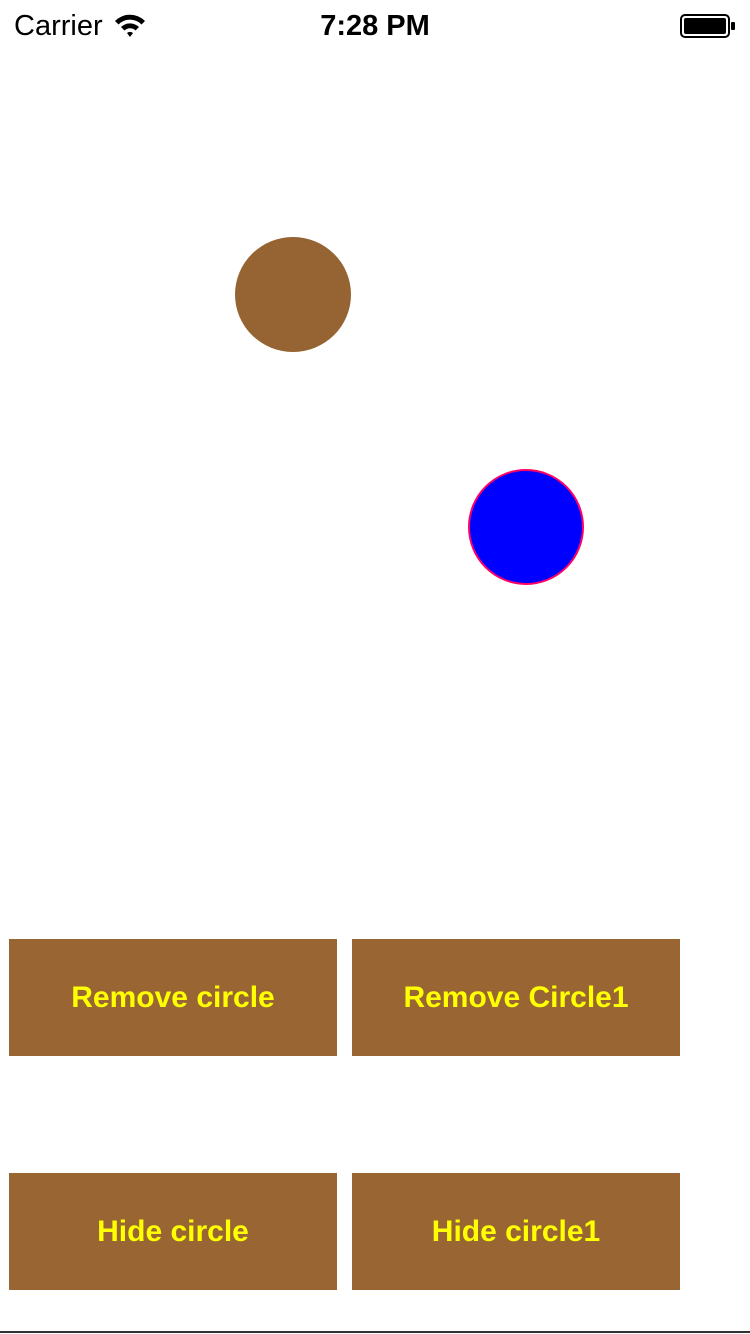 This screenshot has width=750, height=1334. What do you see at coordinates (516, 1231) in the screenshot?
I see `hide-circle1-button: Hide circle1` at bounding box center [516, 1231].